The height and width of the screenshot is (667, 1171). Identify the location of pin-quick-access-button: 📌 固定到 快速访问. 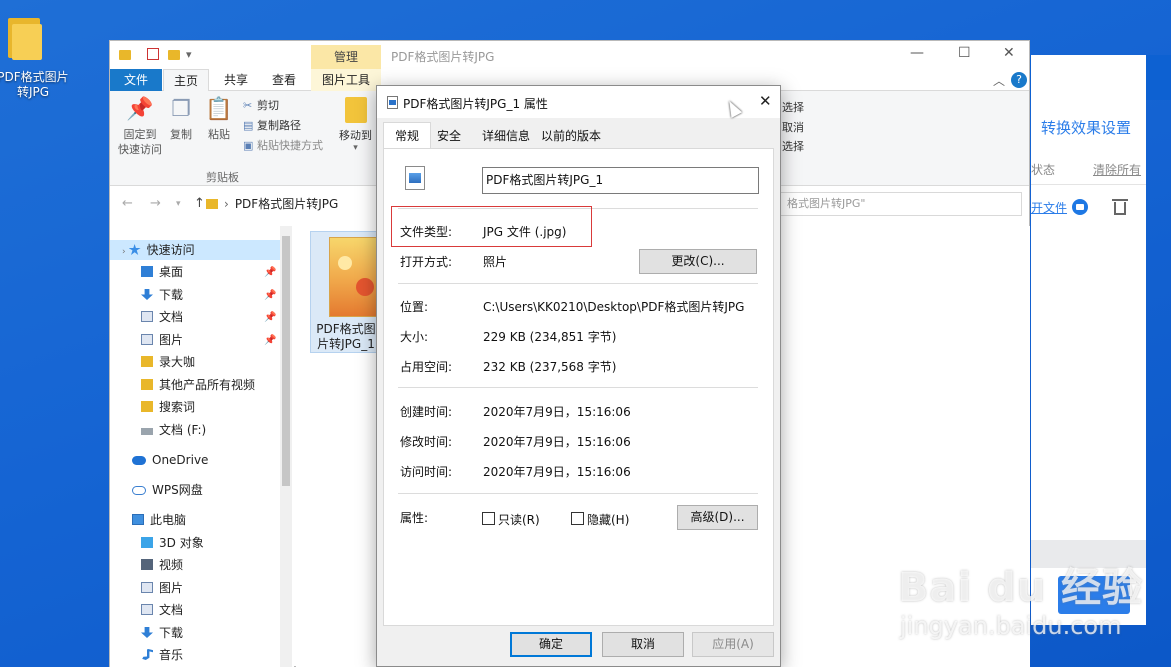
(140, 127).